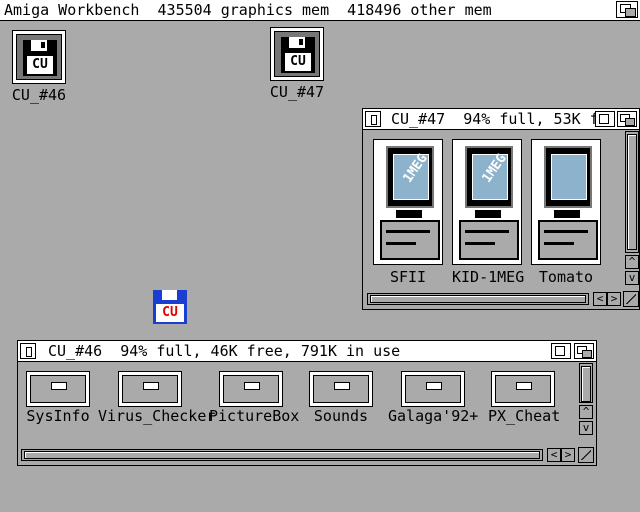 This screenshot has height=512, width=640. I want to click on drawer-icon-picturebox: PictureBox, so click(254, 398).